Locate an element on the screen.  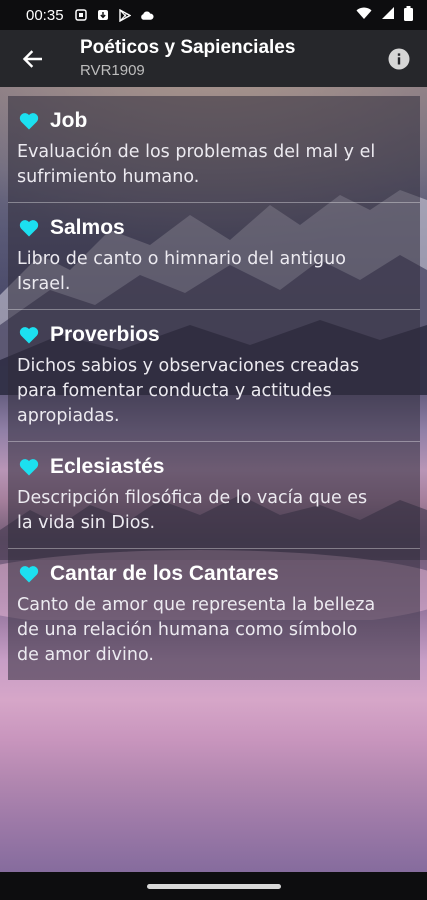
navigation-bar is located at coordinates (213, 886).